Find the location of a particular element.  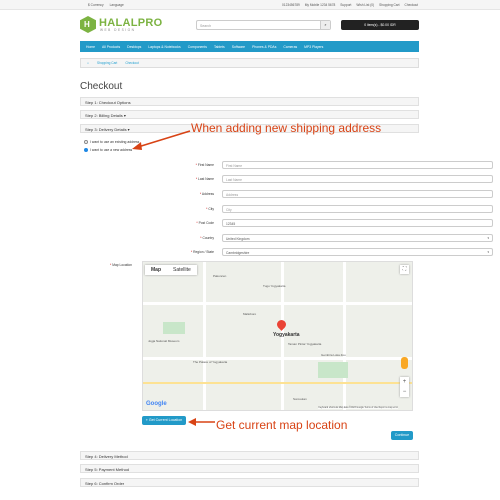

logo-tagline: WEB DESIGN is located at coordinates (118, 30).